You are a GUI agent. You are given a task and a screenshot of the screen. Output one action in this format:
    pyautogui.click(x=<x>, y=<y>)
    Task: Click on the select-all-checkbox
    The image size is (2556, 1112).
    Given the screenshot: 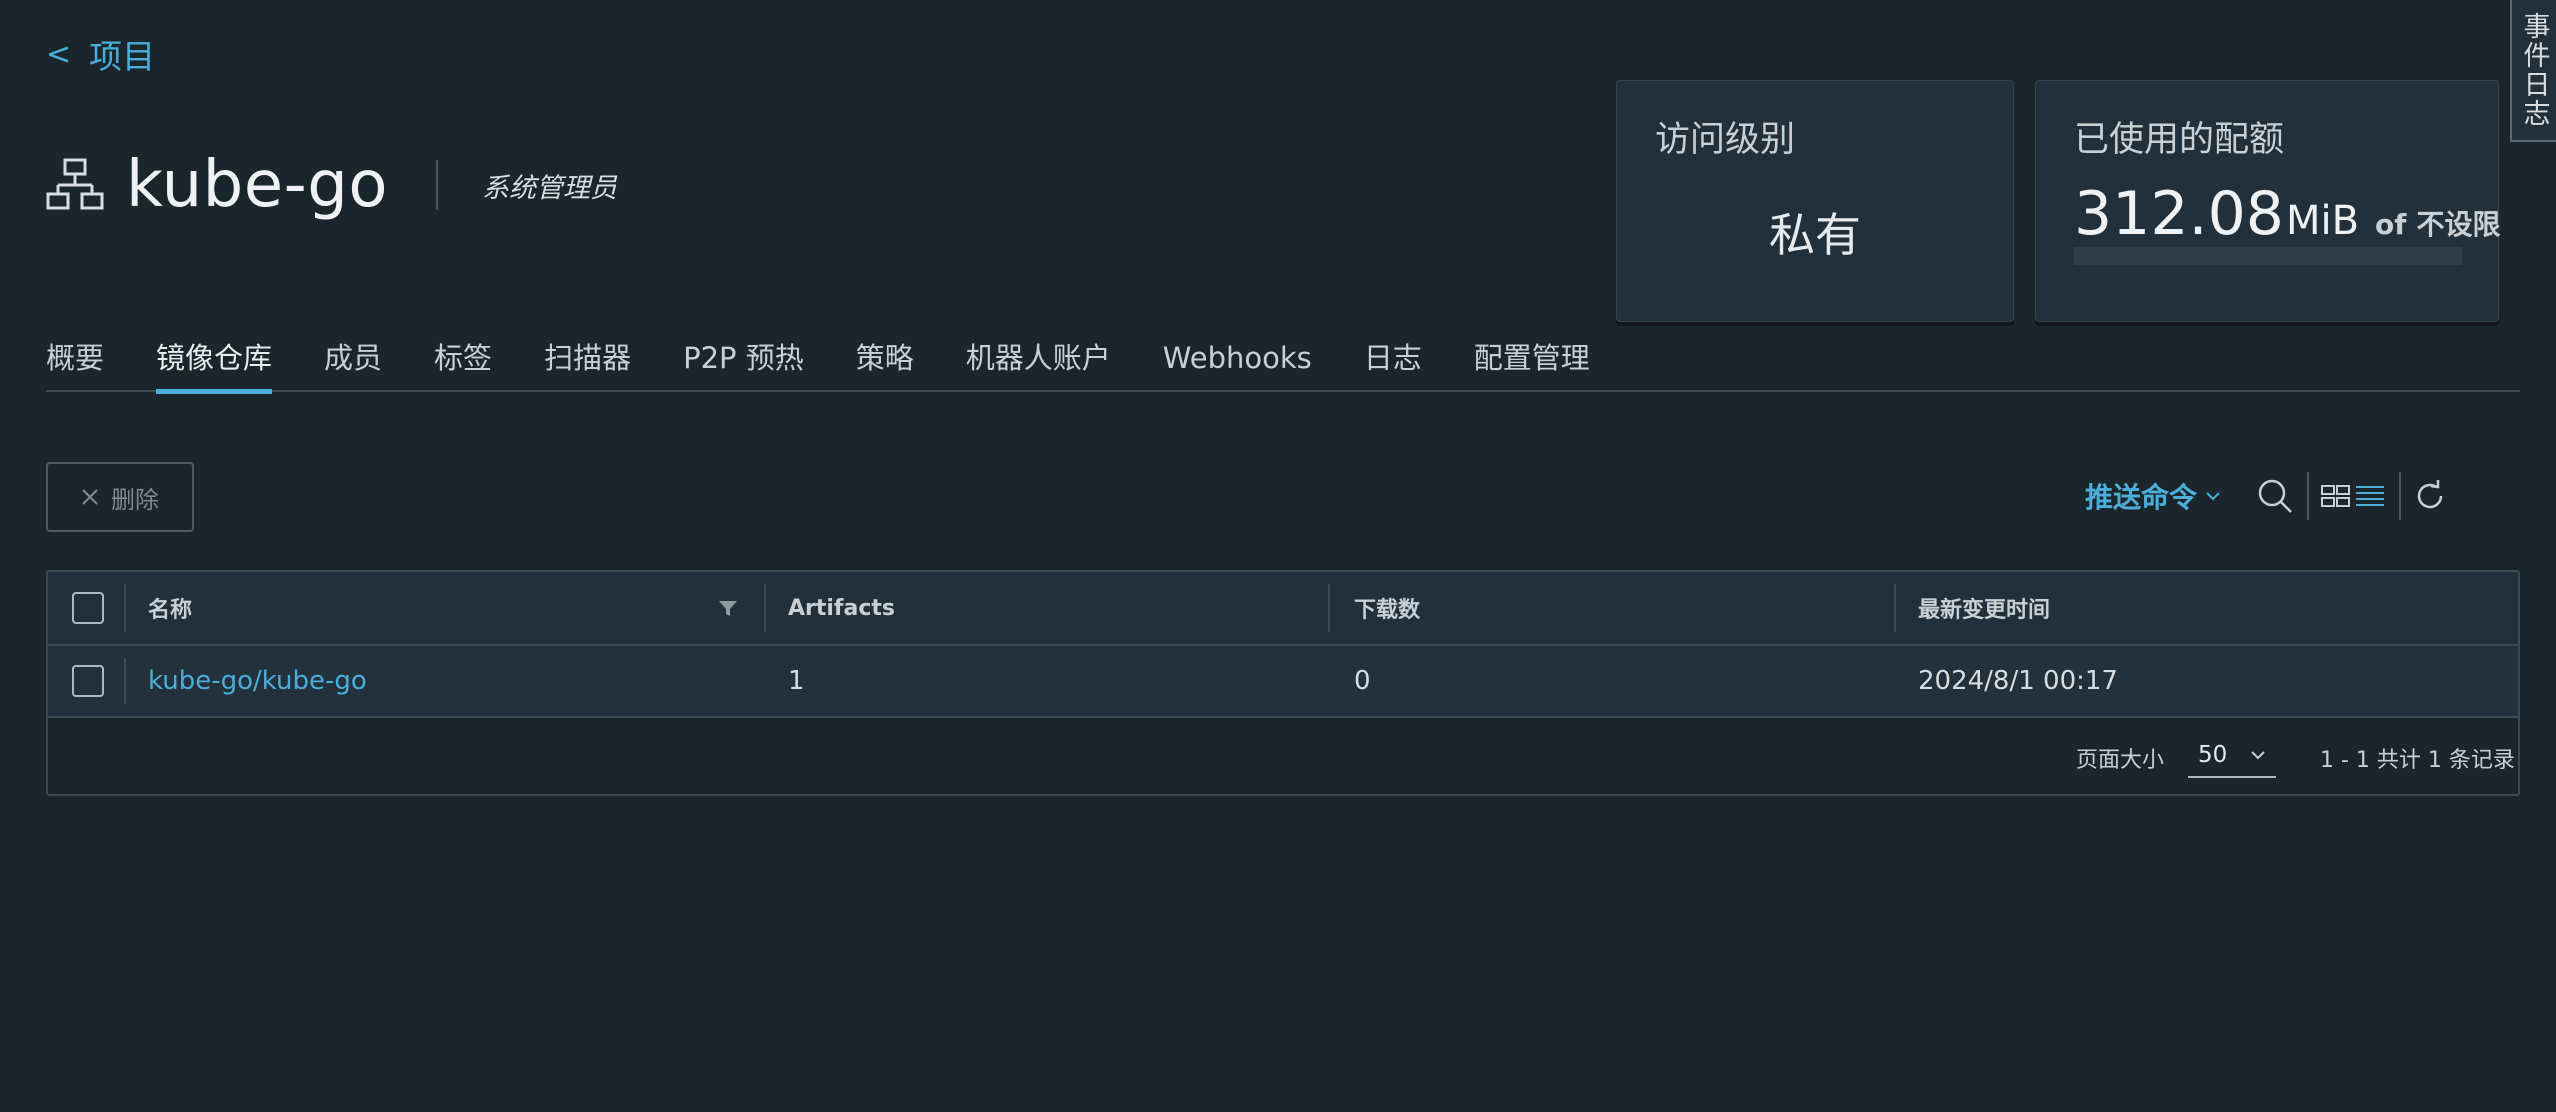 What is the action you would take?
    pyautogui.click(x=88, y=608)
    